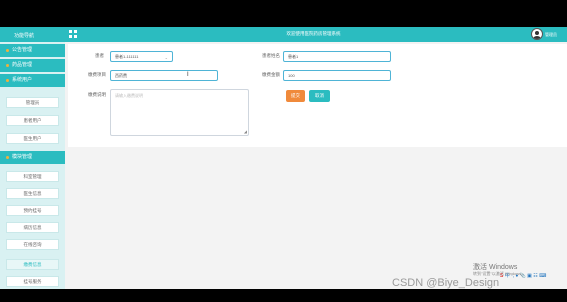 This screenshot has width=567, height=302. I want to click on nav-section-users: 系统用户, so click(32, 80).